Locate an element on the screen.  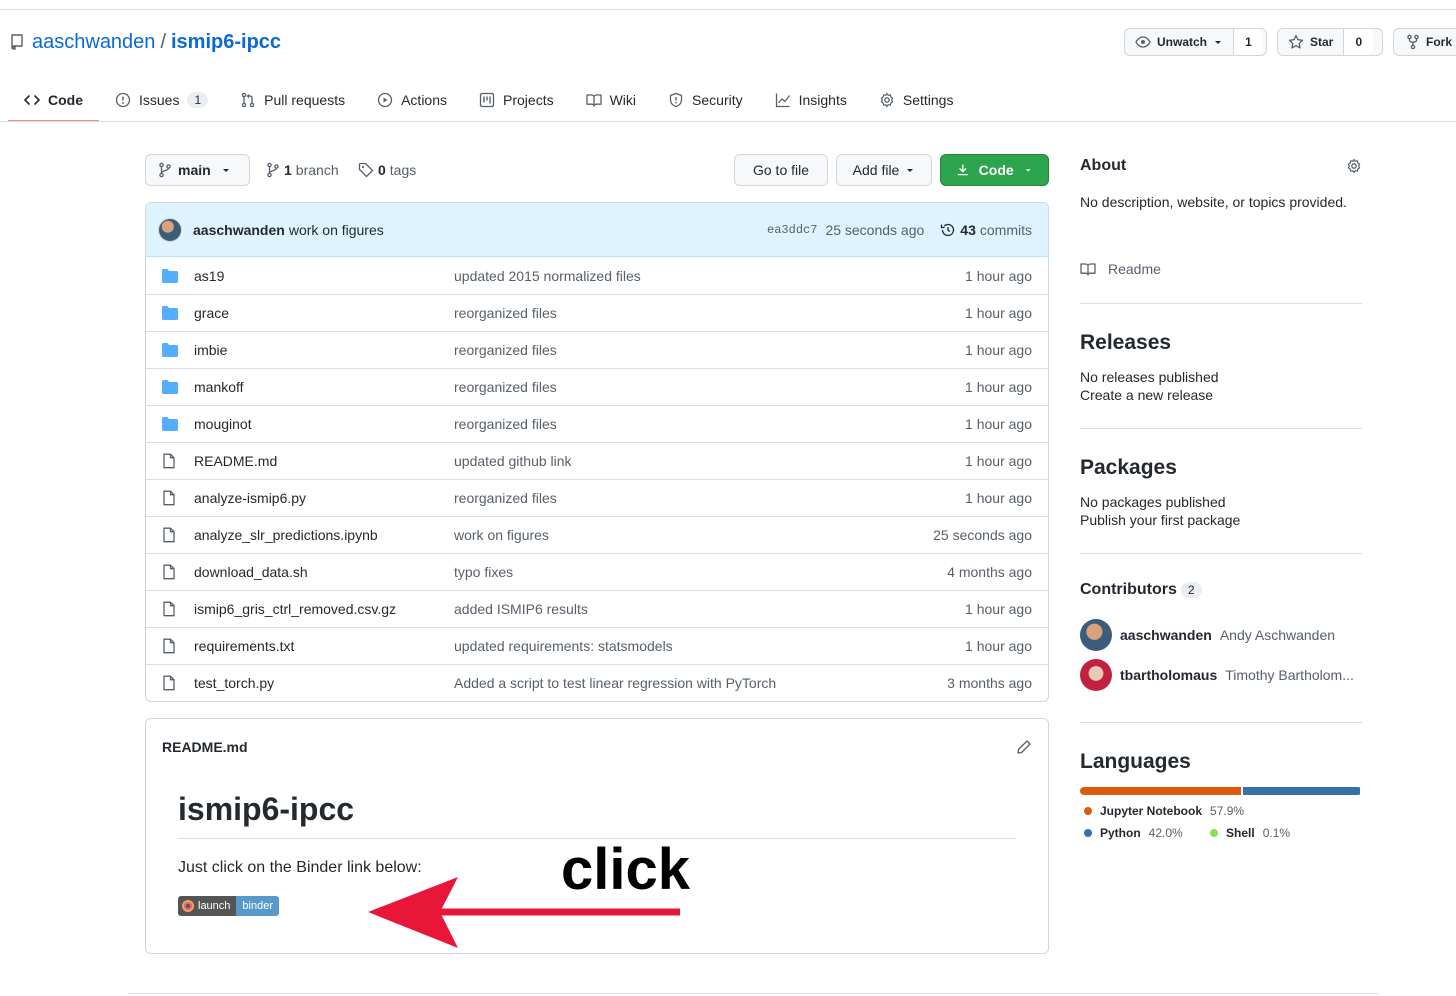
tab-insights: Insights is located at coordinates (811, 100).